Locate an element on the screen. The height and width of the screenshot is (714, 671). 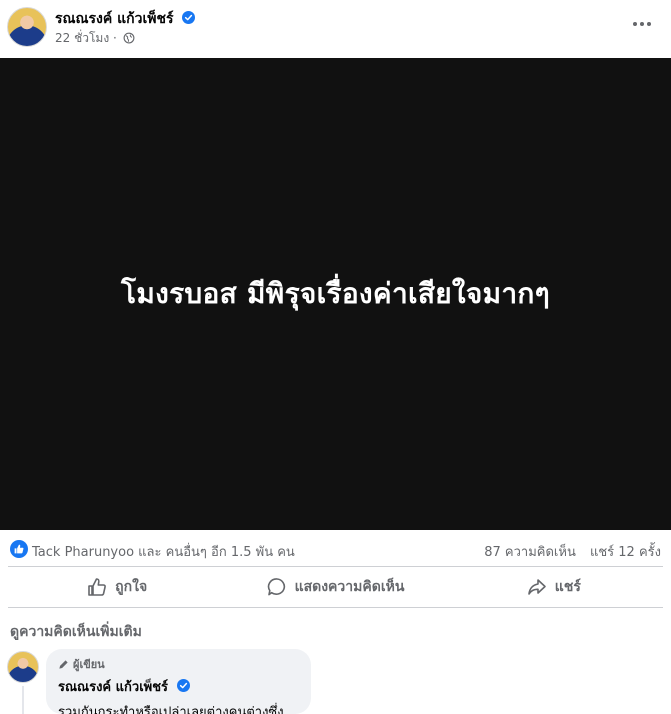
comment-author-row: รณณรงค์ แก้วเพ็ชร์ is located at coordinates (178, 686).